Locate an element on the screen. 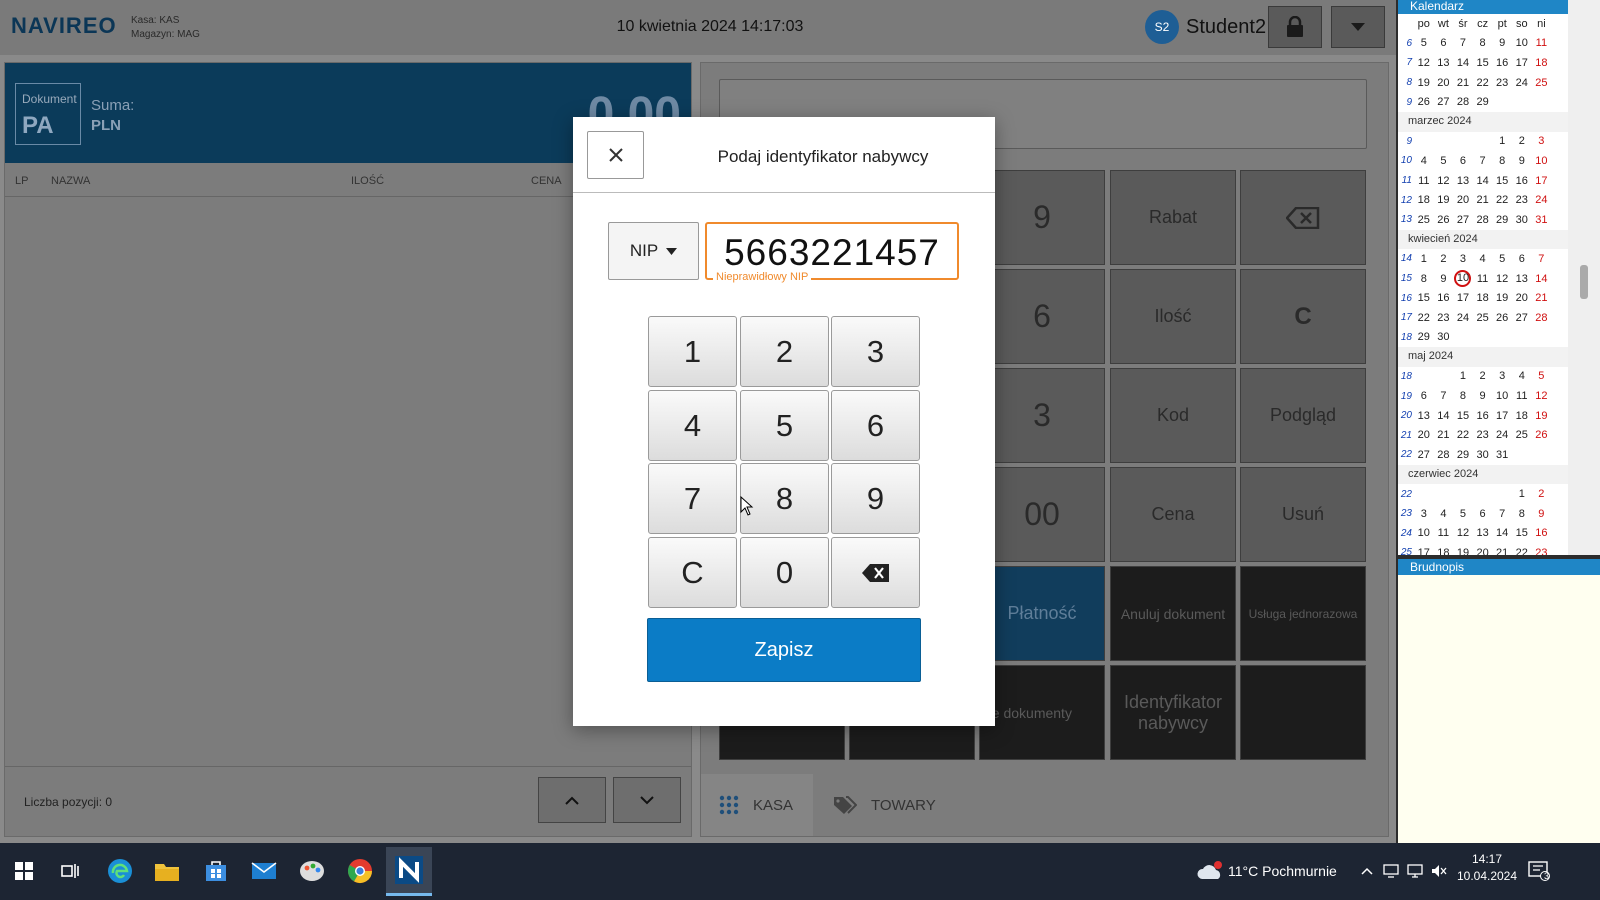 The width and height of the screenshot is (1600, 900). pad-key-backspace is located at coordinates (875, 572).